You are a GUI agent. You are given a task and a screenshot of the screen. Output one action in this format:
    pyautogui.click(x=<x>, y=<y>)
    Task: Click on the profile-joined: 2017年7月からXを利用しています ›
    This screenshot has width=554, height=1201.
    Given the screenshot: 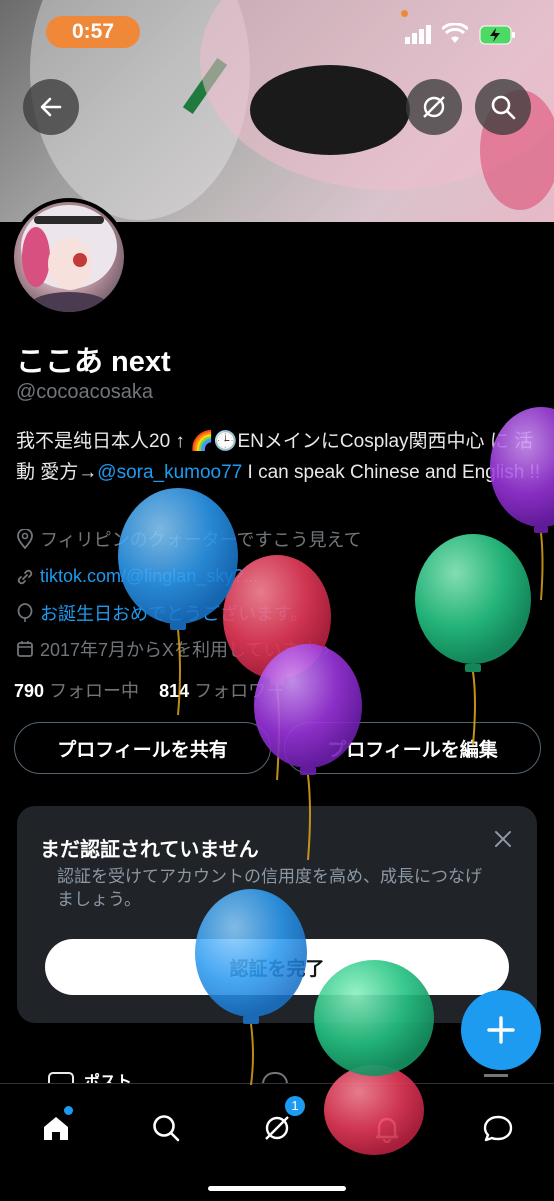 What is the action you would take?
    pyautogui.click(x=173, y=649)
    